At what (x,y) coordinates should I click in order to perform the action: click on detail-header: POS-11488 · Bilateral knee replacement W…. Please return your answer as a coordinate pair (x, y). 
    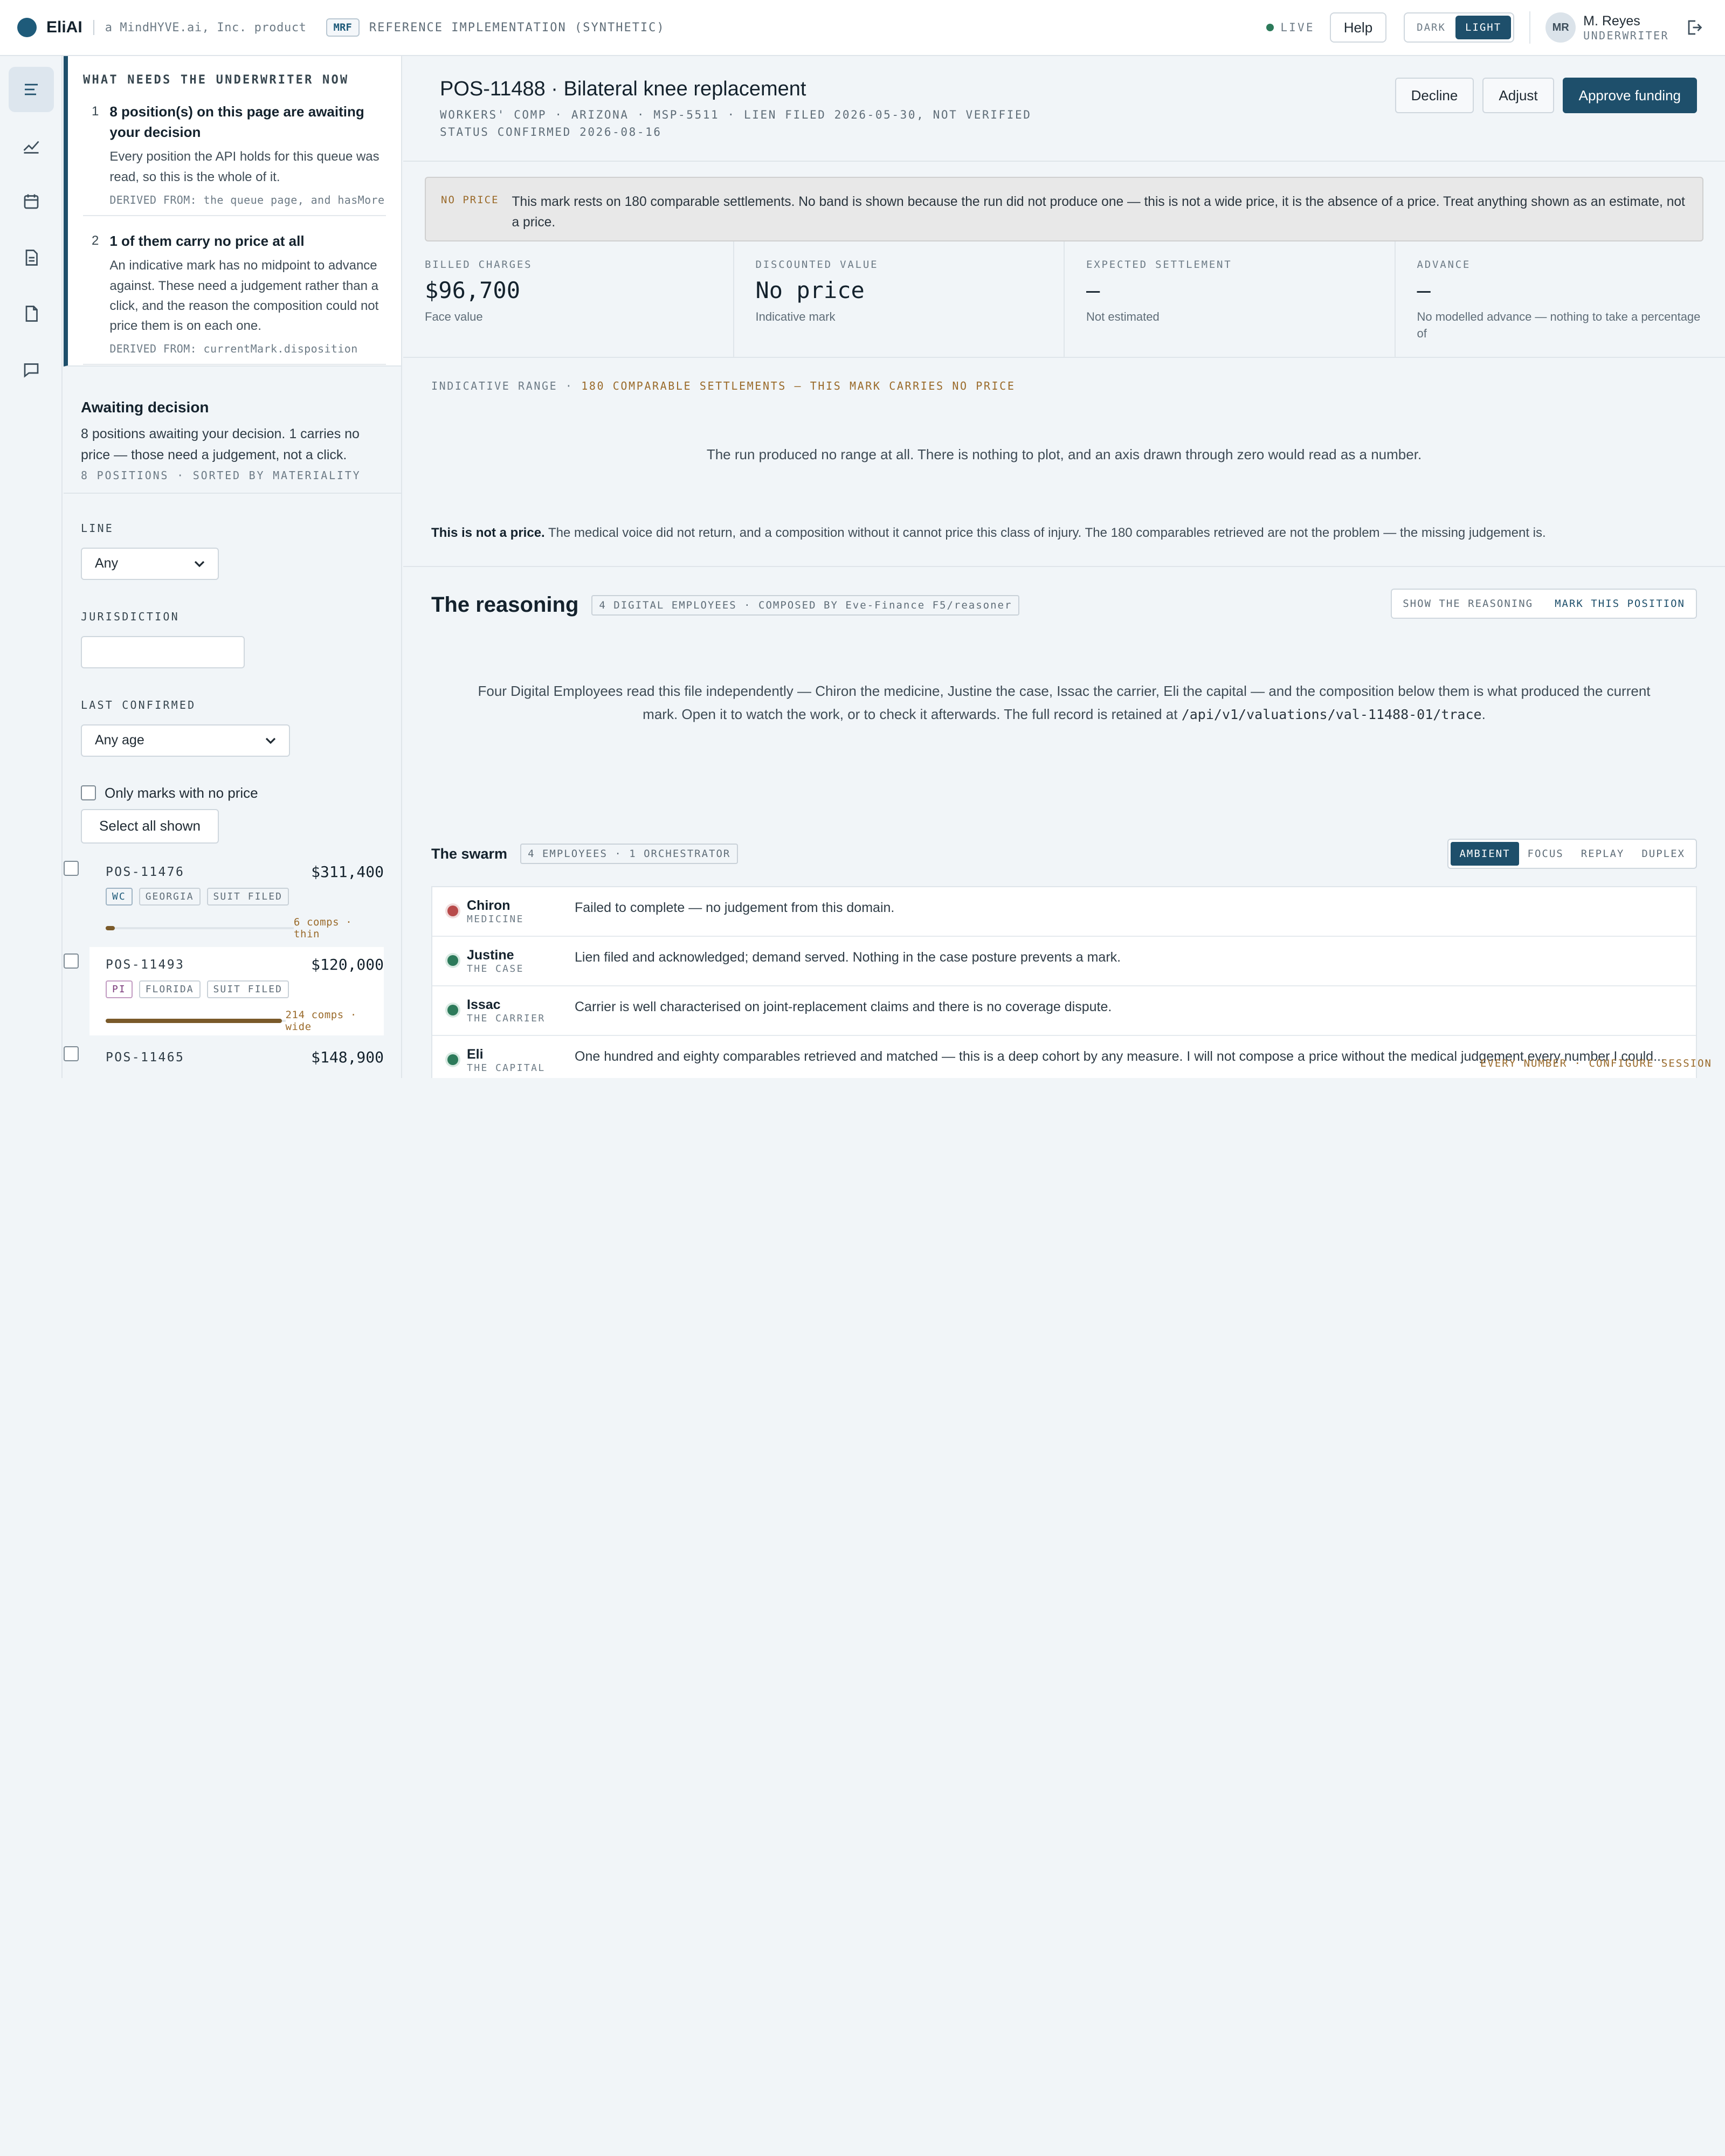
    Looking at the image, I should click on (1064, 109).